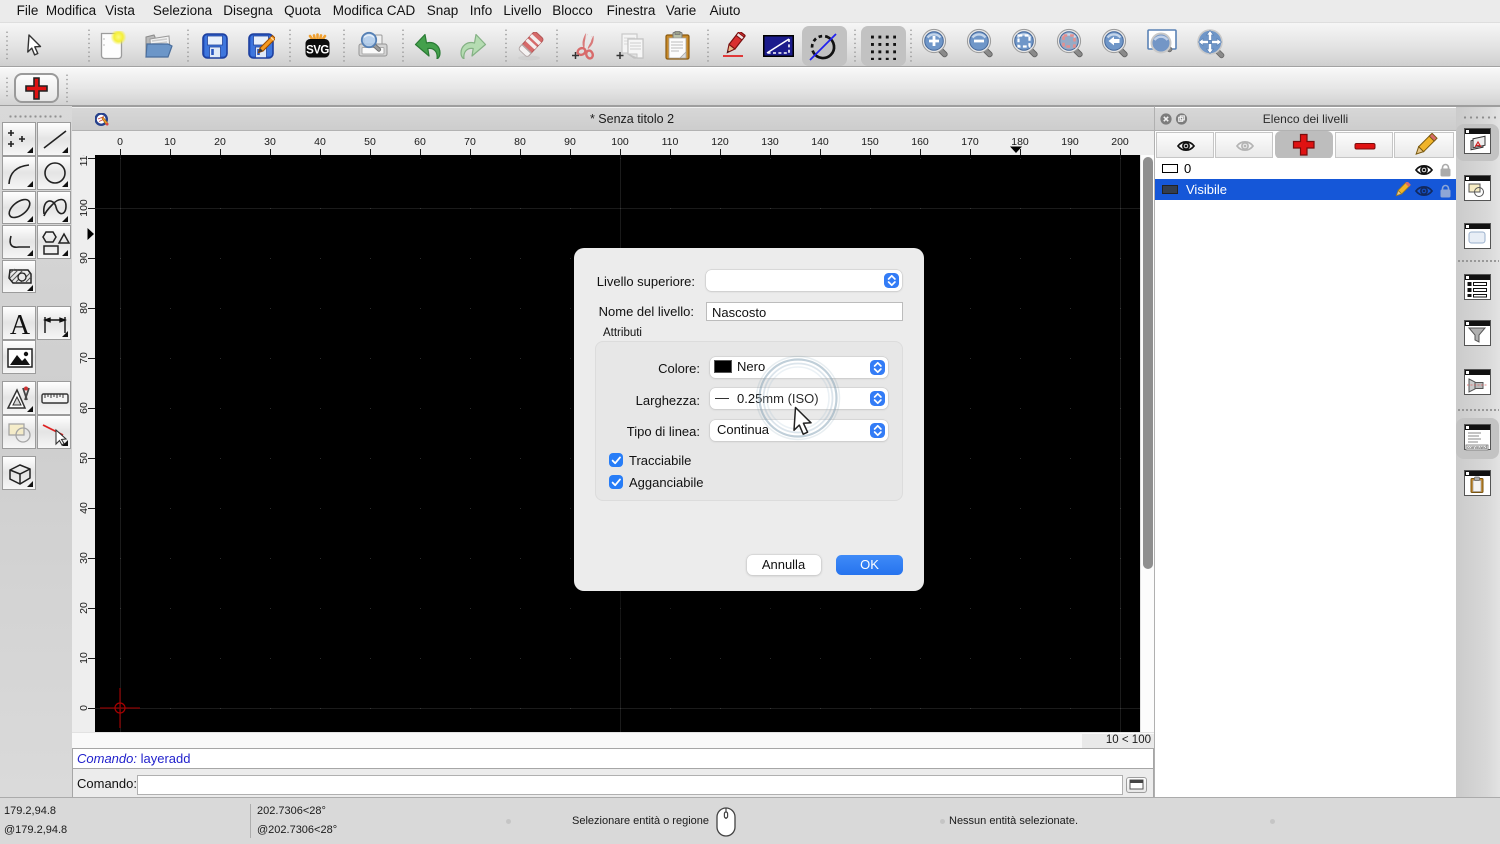 Image resolution: width=1500 pixels, height=844 pixels. Describe the element at coordinates (720, 142) in the screenshot. I see `svg-text: 120` at that location.